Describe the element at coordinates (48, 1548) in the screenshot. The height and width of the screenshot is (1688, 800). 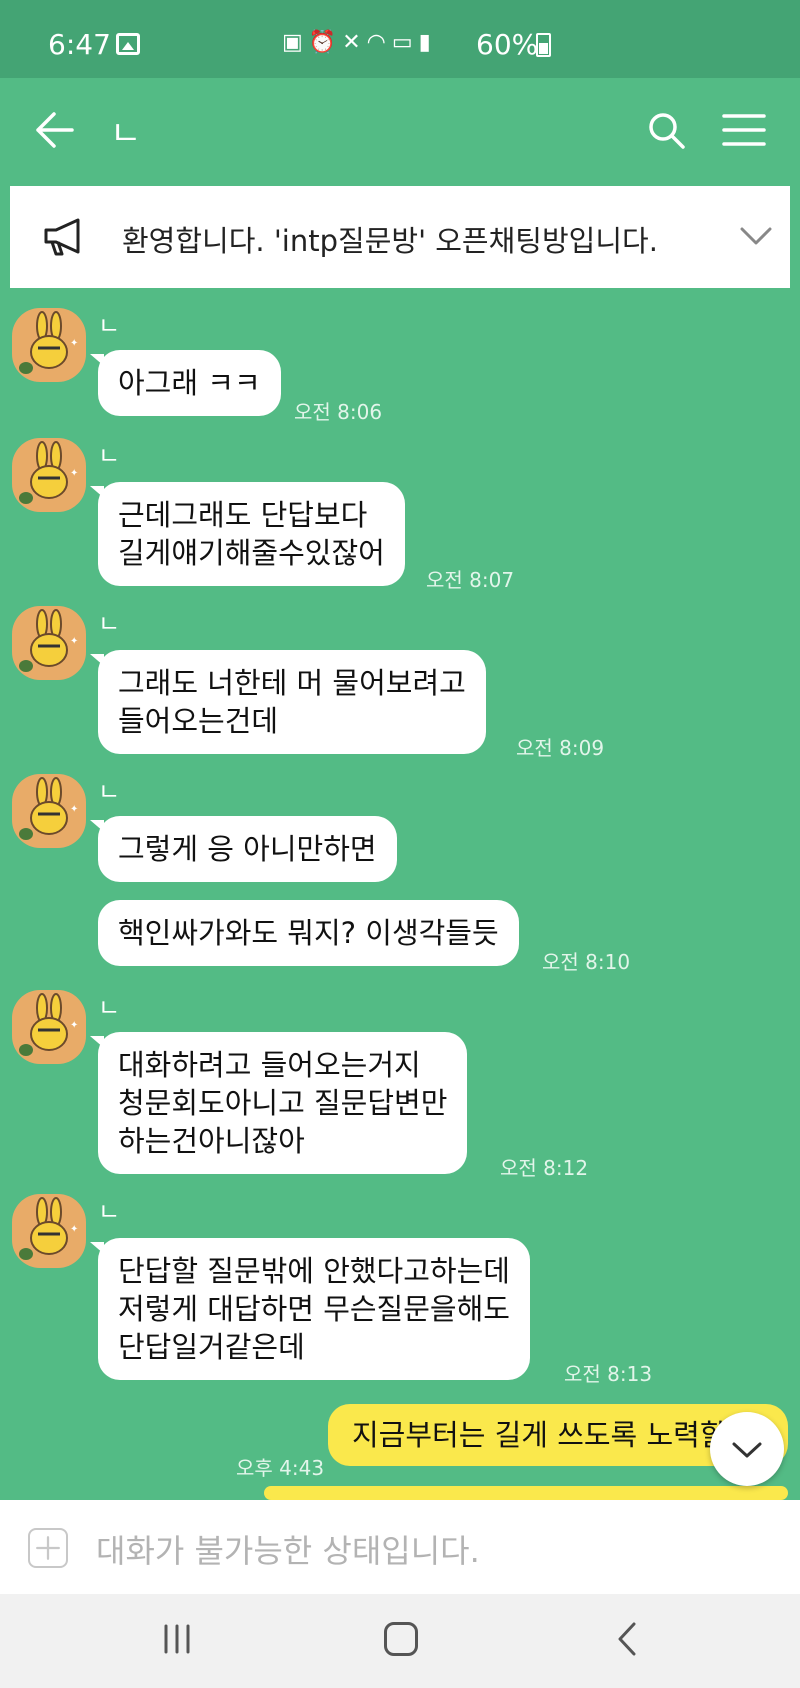
I see `plus-icon` at that location.